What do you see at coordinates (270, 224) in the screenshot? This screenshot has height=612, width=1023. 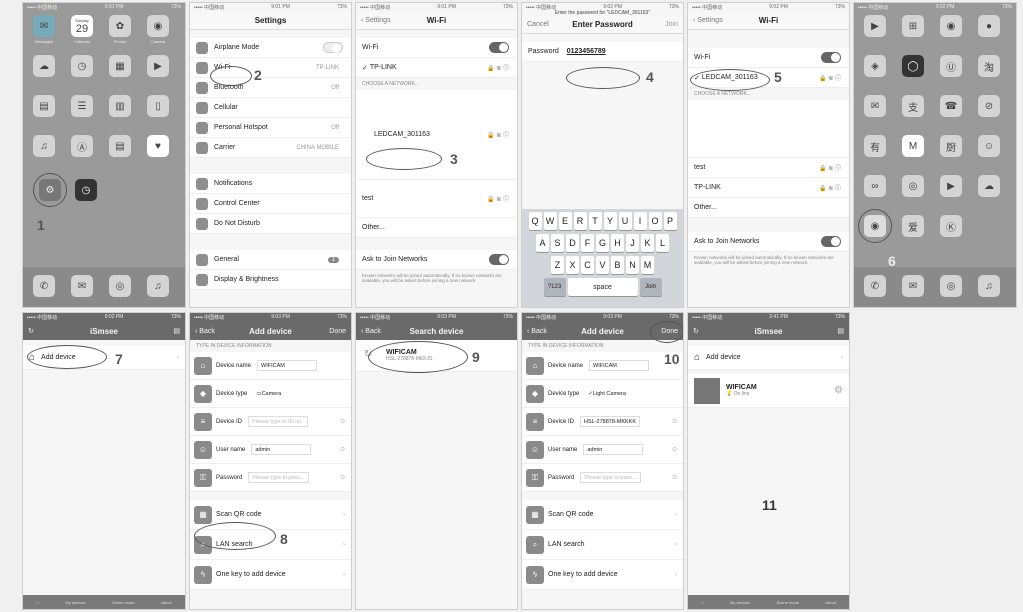 I see `settings-item-dnd: Do Not Disturb` at bounding box center [270, 224].